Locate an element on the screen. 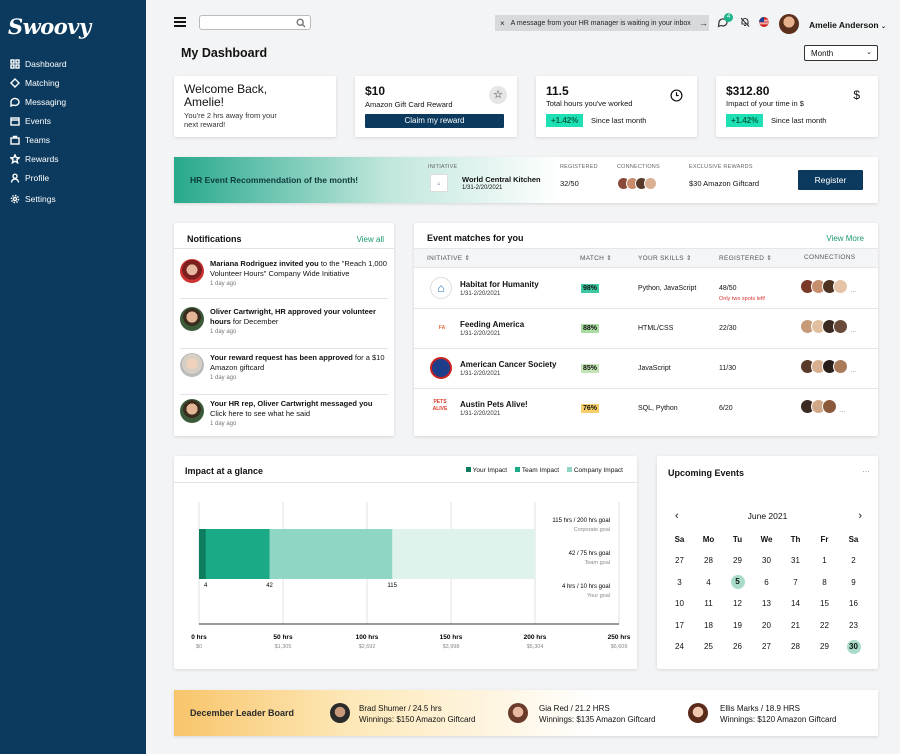 The width and height of the screenshot is (900, 754). calendar-day: 21 is located at coordinates (795, 626).